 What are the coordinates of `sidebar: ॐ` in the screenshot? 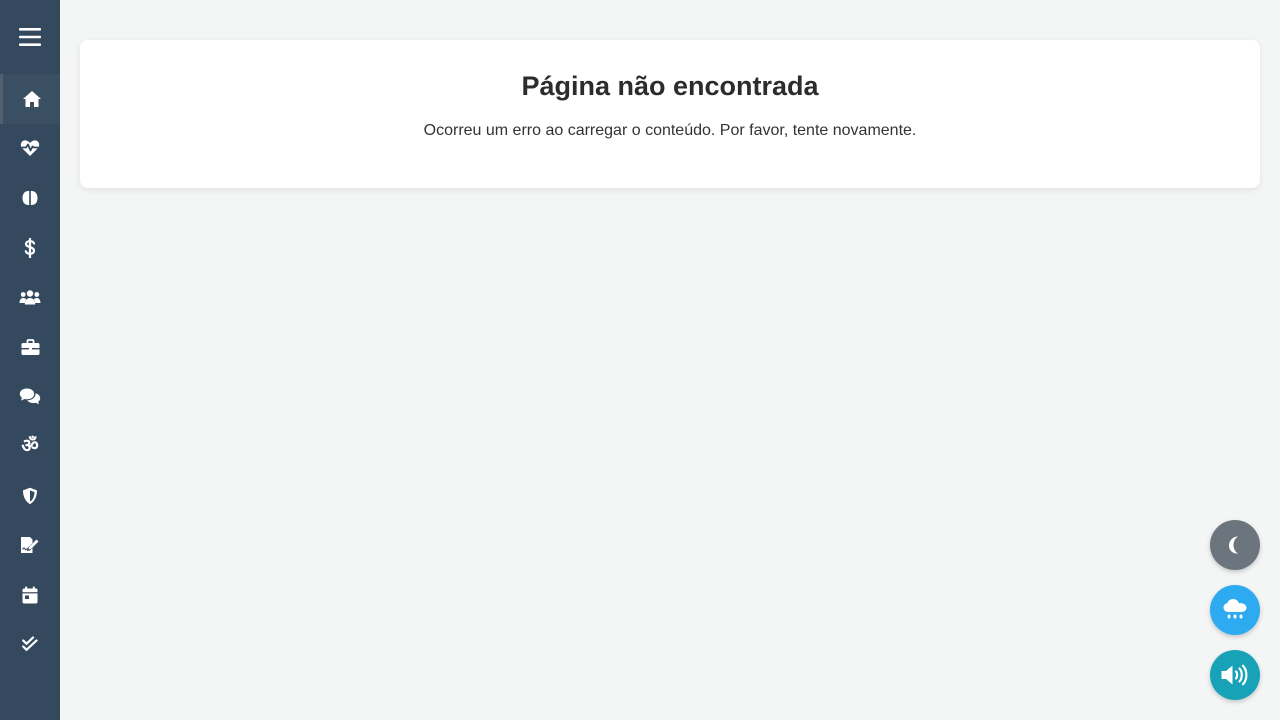 It's located at (30, 360).